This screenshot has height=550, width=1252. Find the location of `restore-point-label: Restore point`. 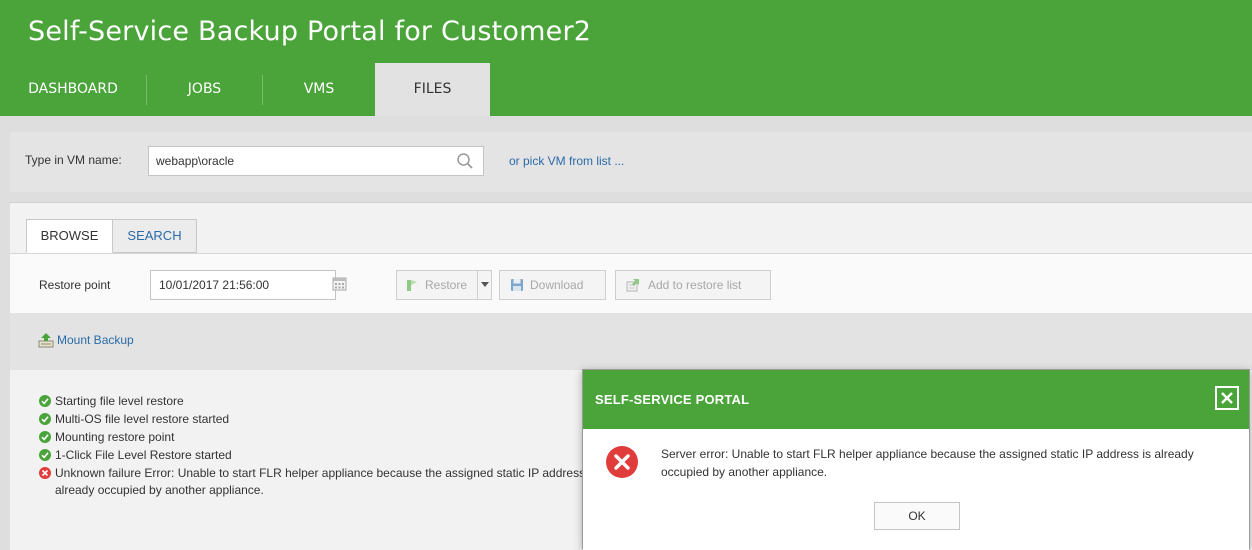

restore-point-label: Restore point is located at coordinates (75, 285).